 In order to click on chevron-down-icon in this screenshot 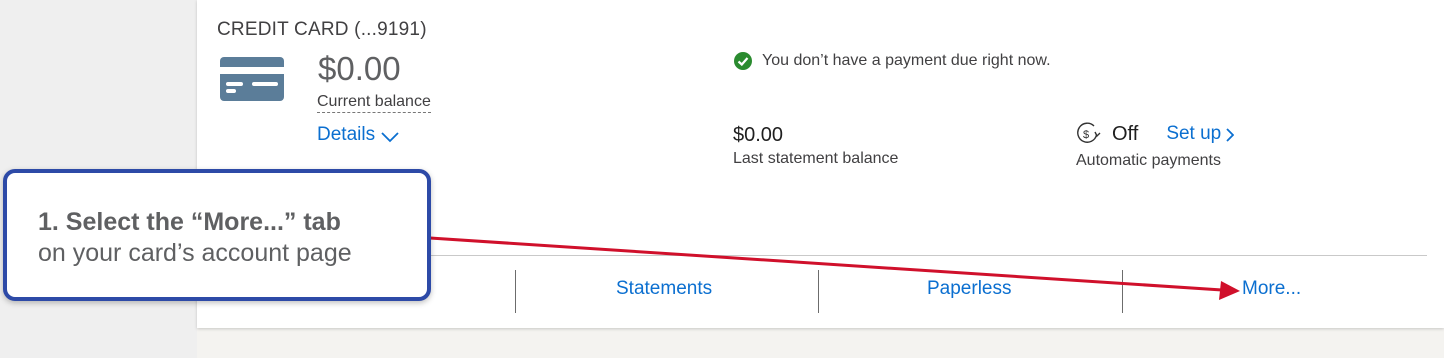, I will do `click(390, 136)`.